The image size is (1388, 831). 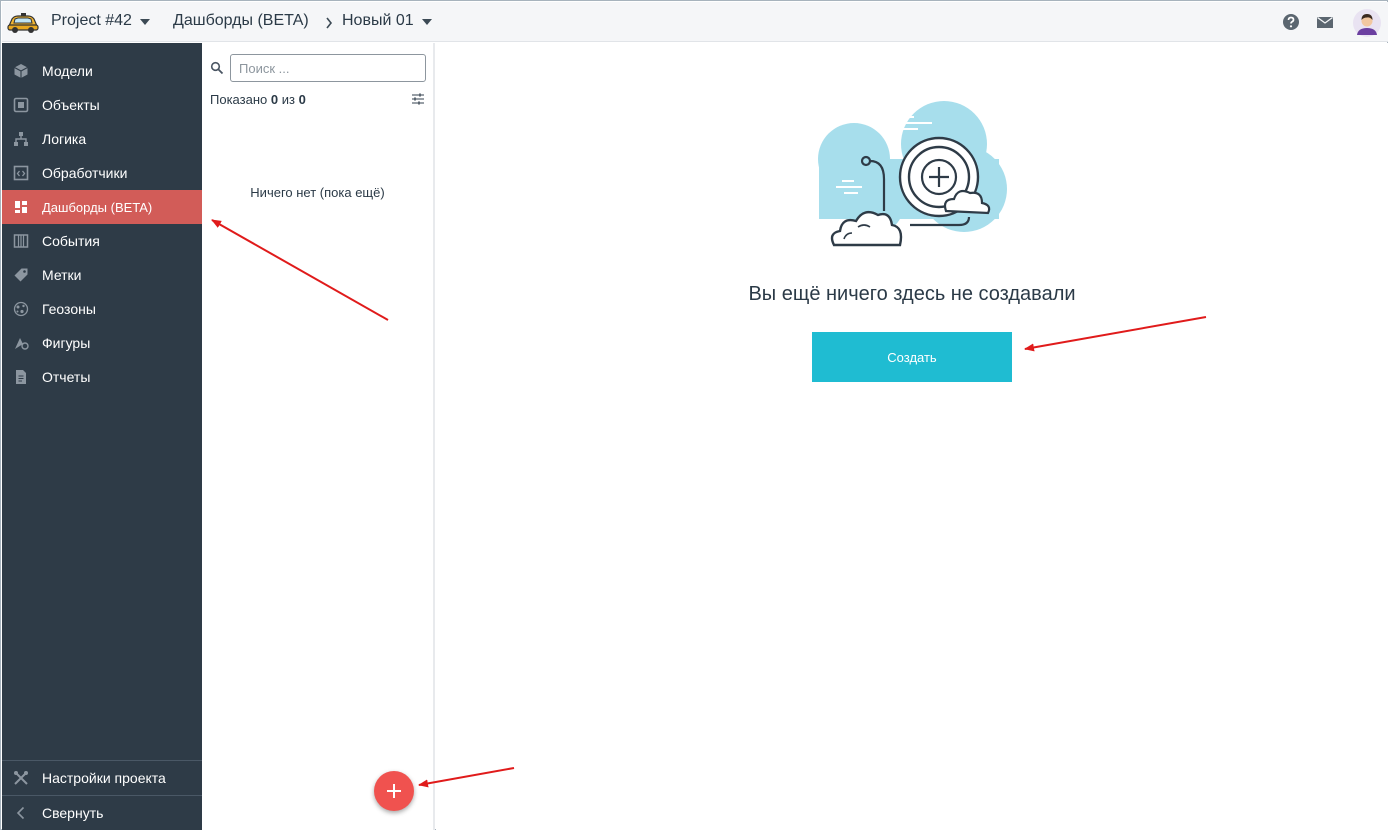 What do you see at coordinates (102, 309) in the screenshot?
I see `sidebar-item-geozones: Геозоны` at bounding box center [102, 309].